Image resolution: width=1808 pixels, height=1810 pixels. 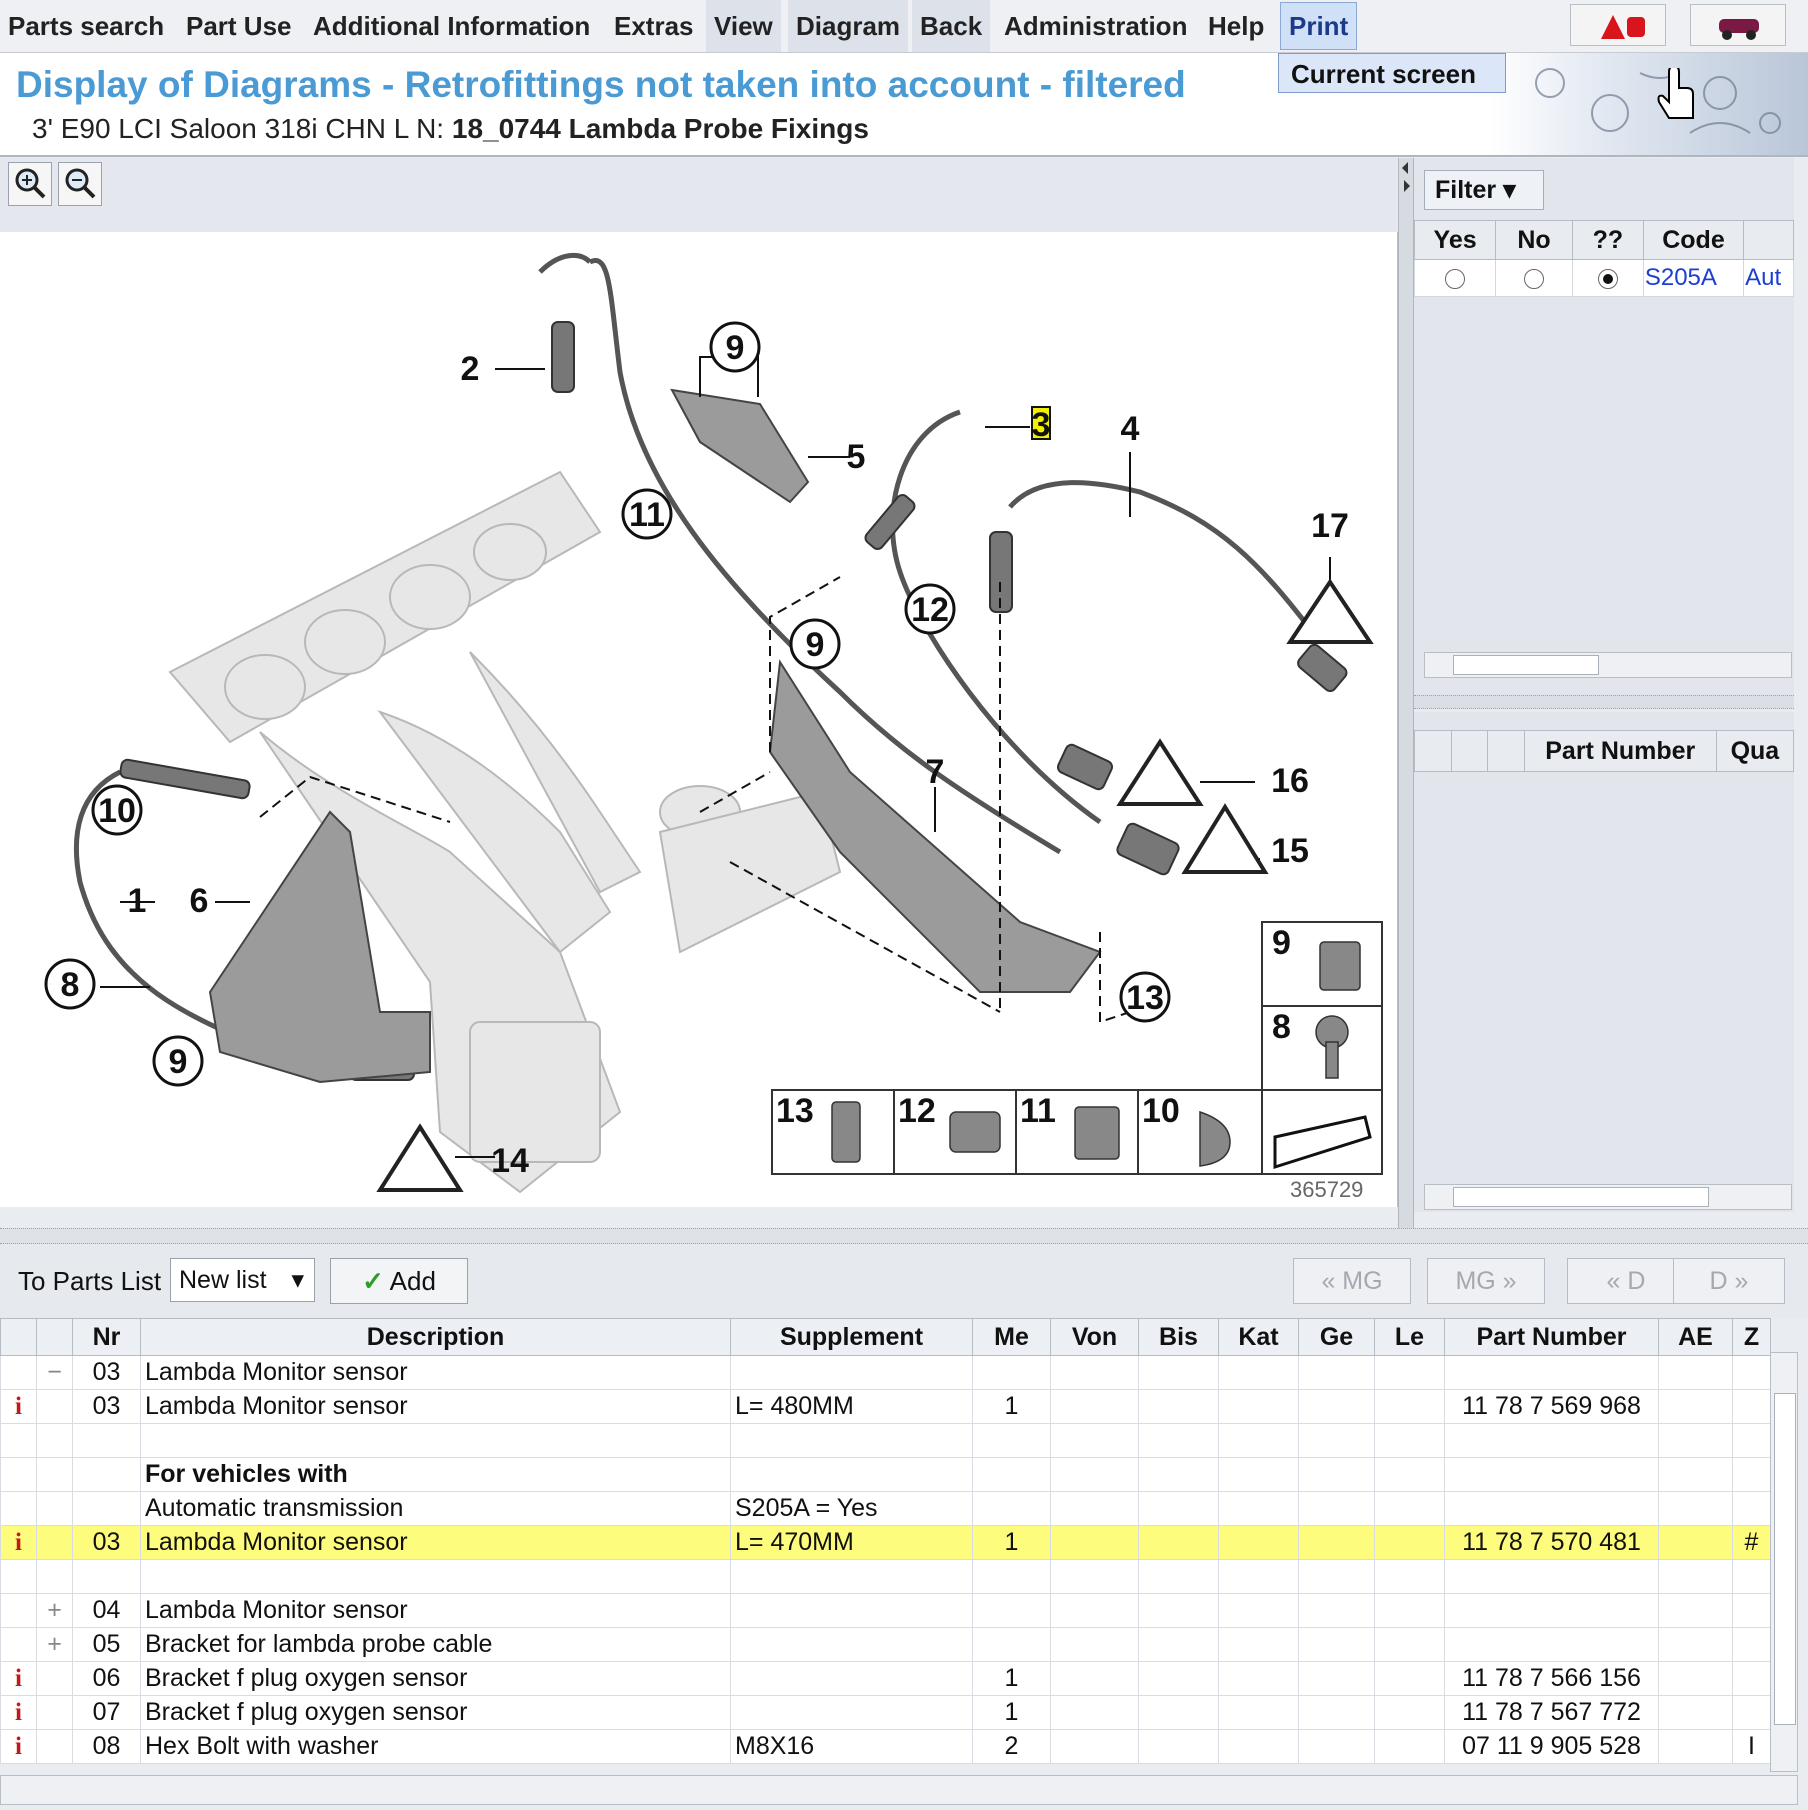 What do you see at coordinates (1751, 1337) in the screenshot?
I see `col-z: Z` at bounding box center [1751, 1337].